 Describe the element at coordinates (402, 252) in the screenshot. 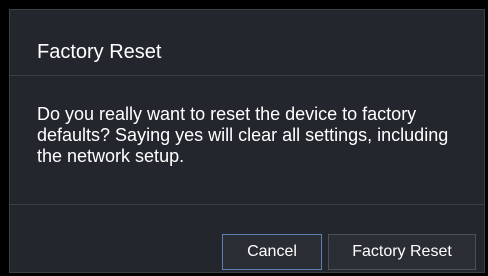

I see `factory-reset-button: Factory Reset` at that location.